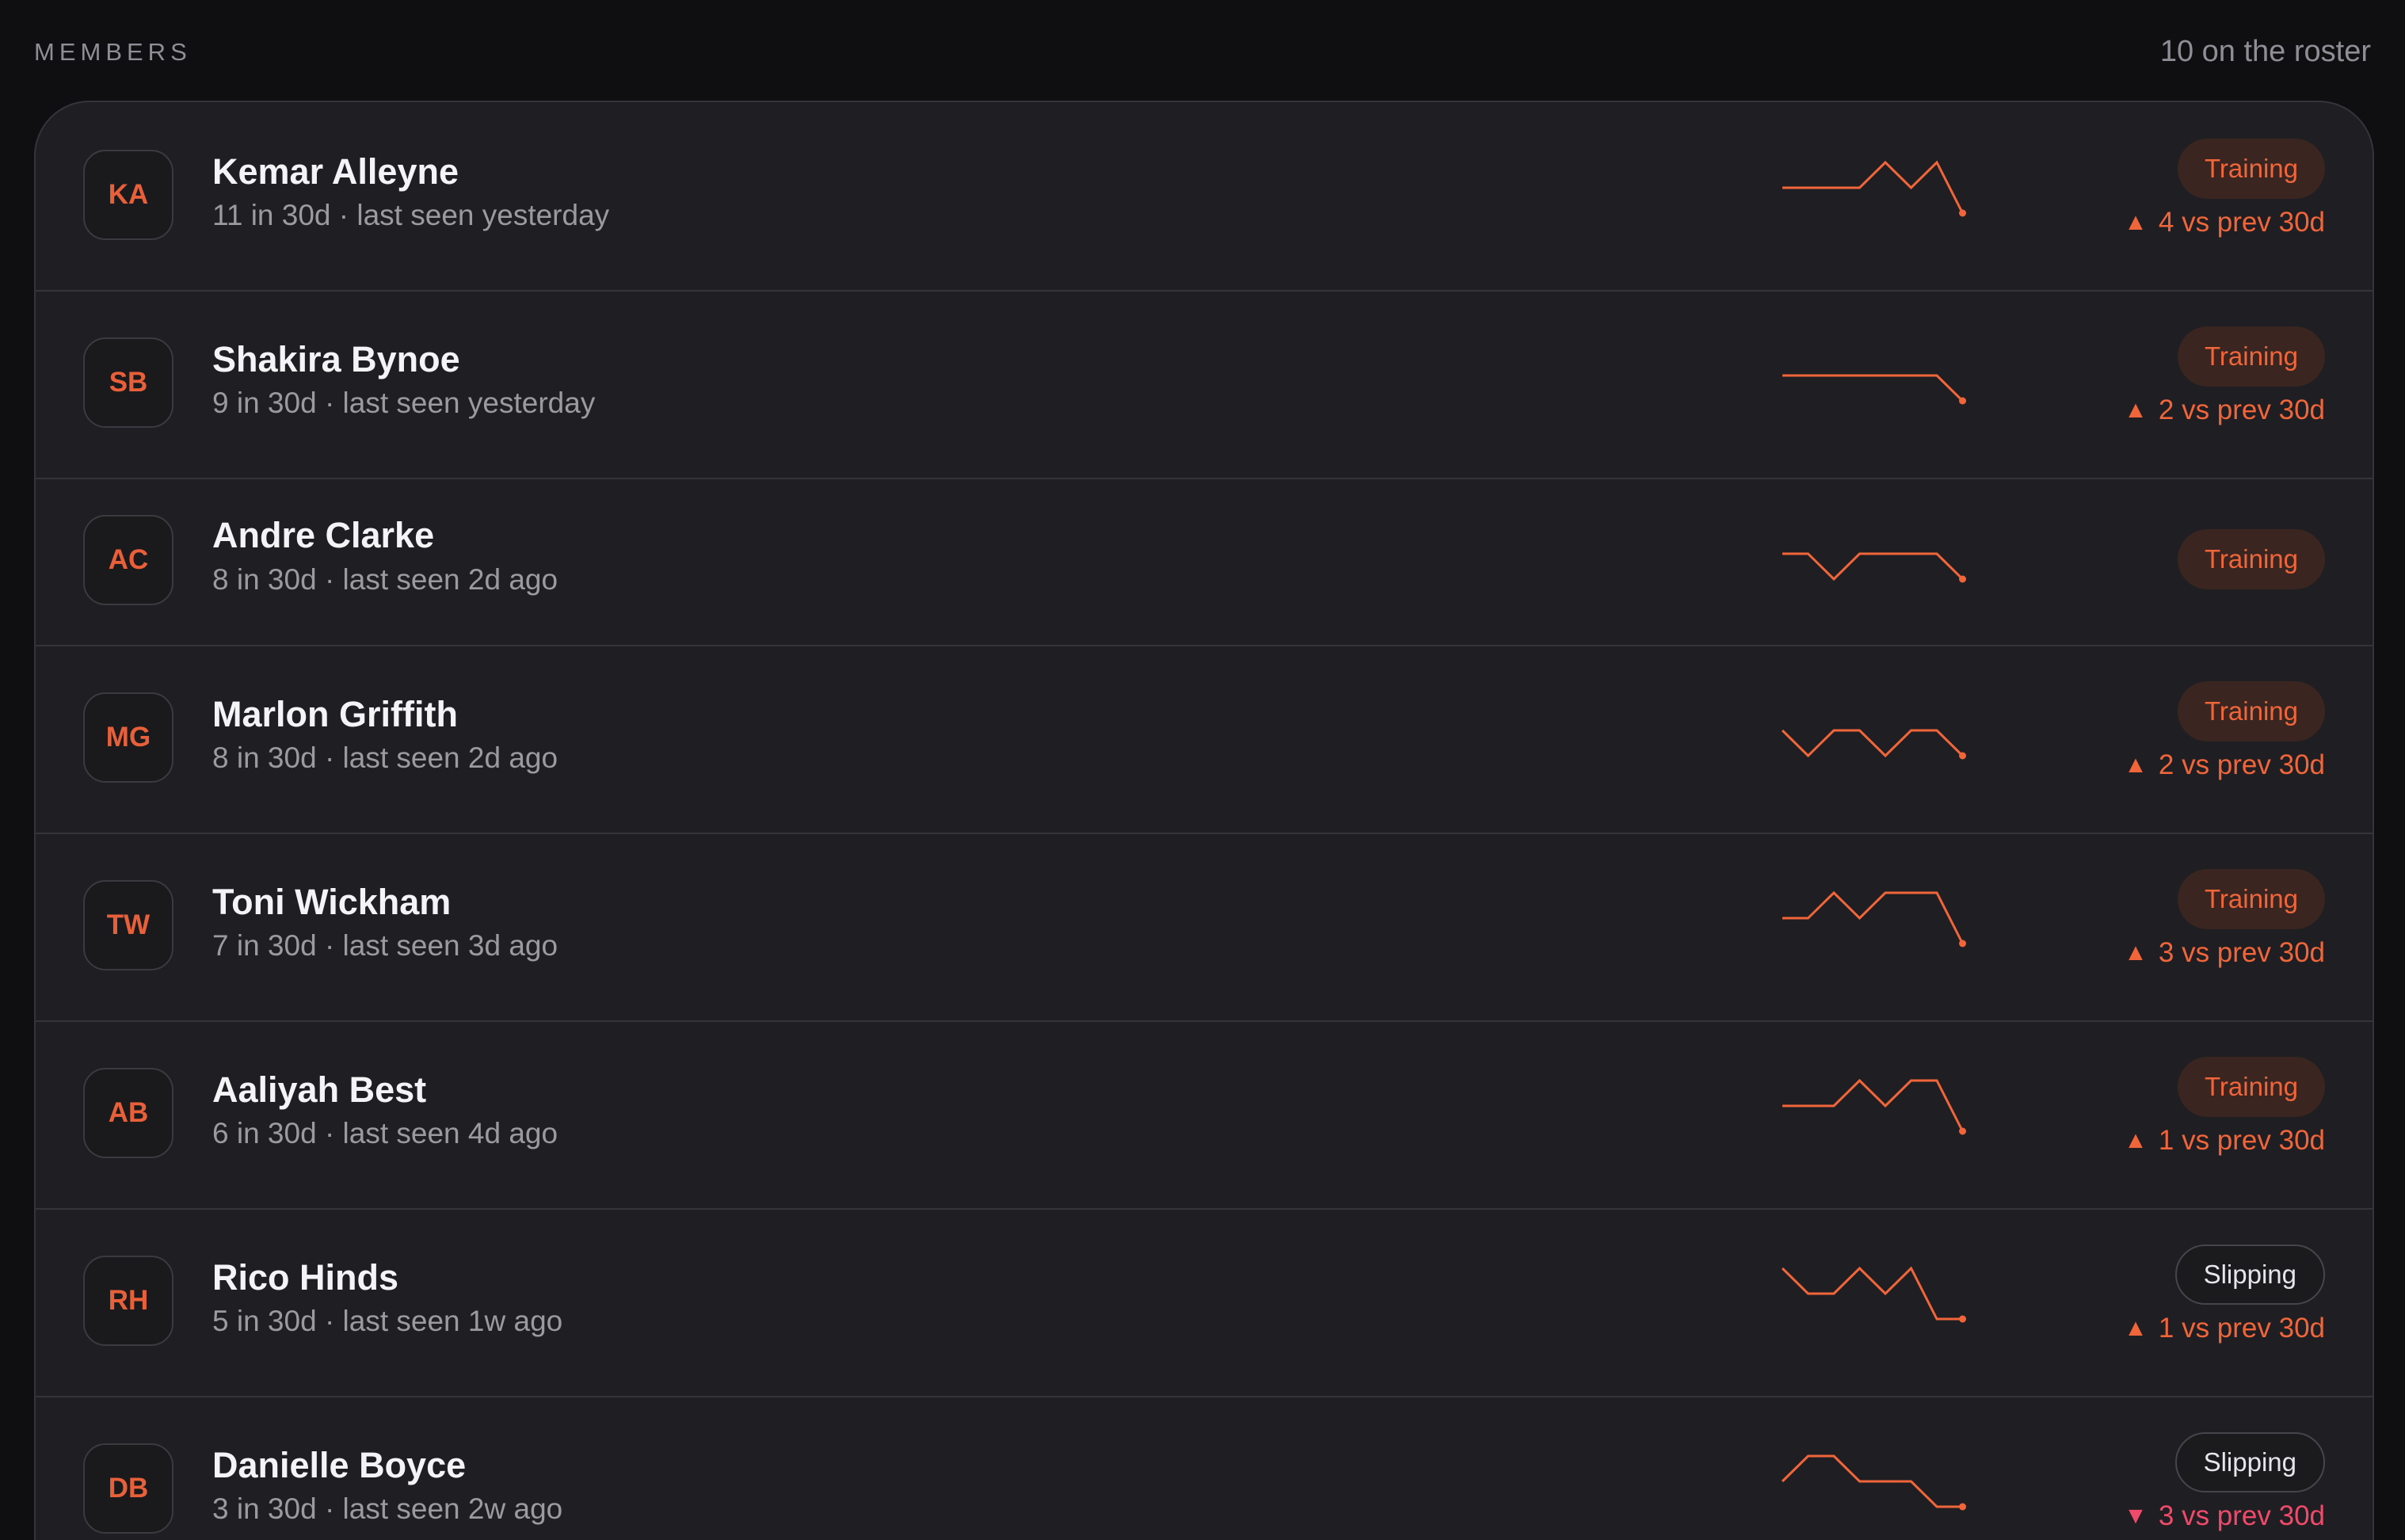 This screenshot has height=1540, width=2405. What do you see at coordinates (335, 714) in the screenshot?
I see `member-name: Marlon Griffith` at bounding box center [335, 714].